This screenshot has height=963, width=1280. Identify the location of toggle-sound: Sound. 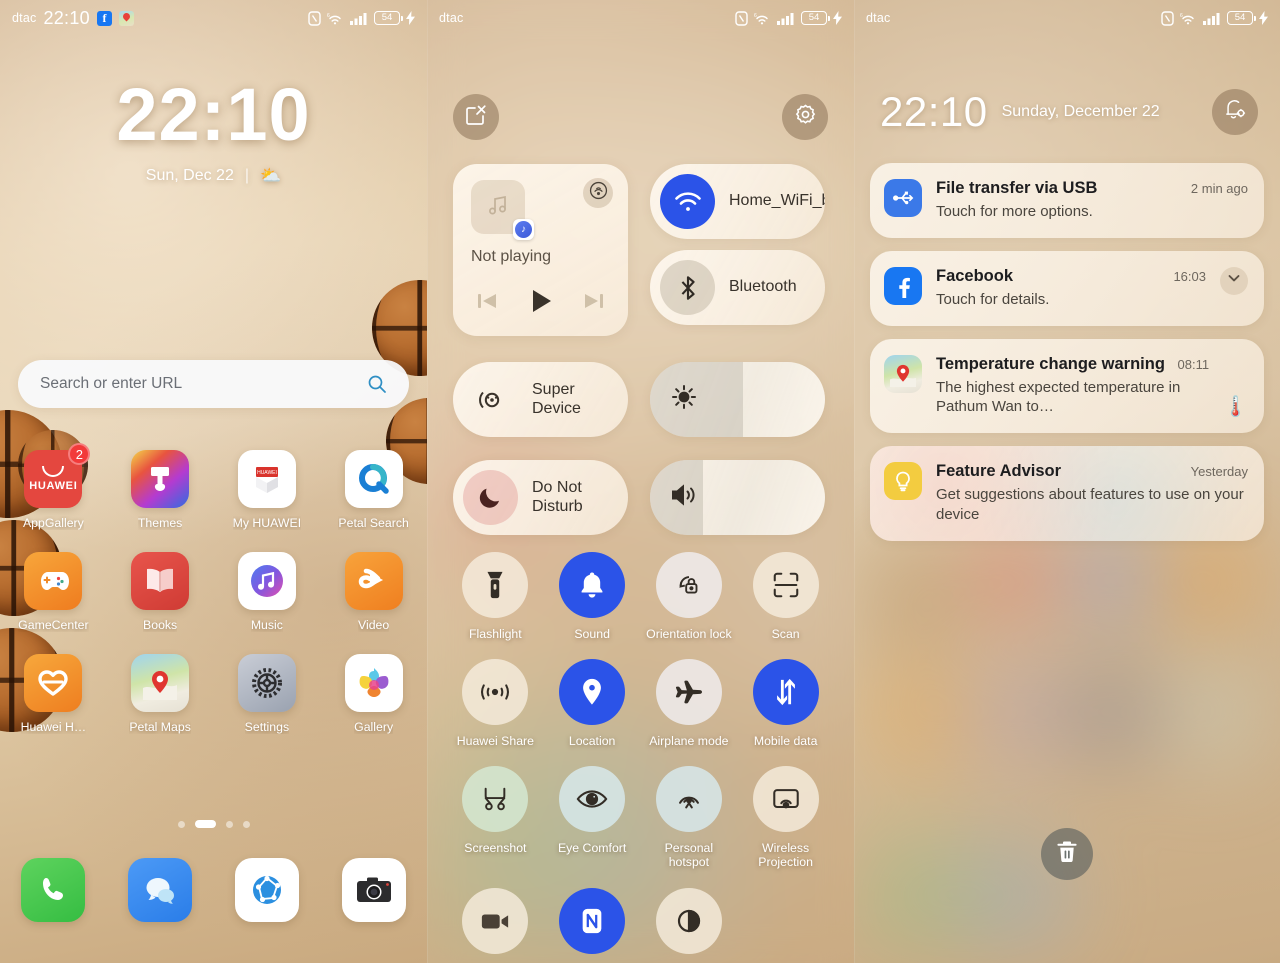
(592, 596).